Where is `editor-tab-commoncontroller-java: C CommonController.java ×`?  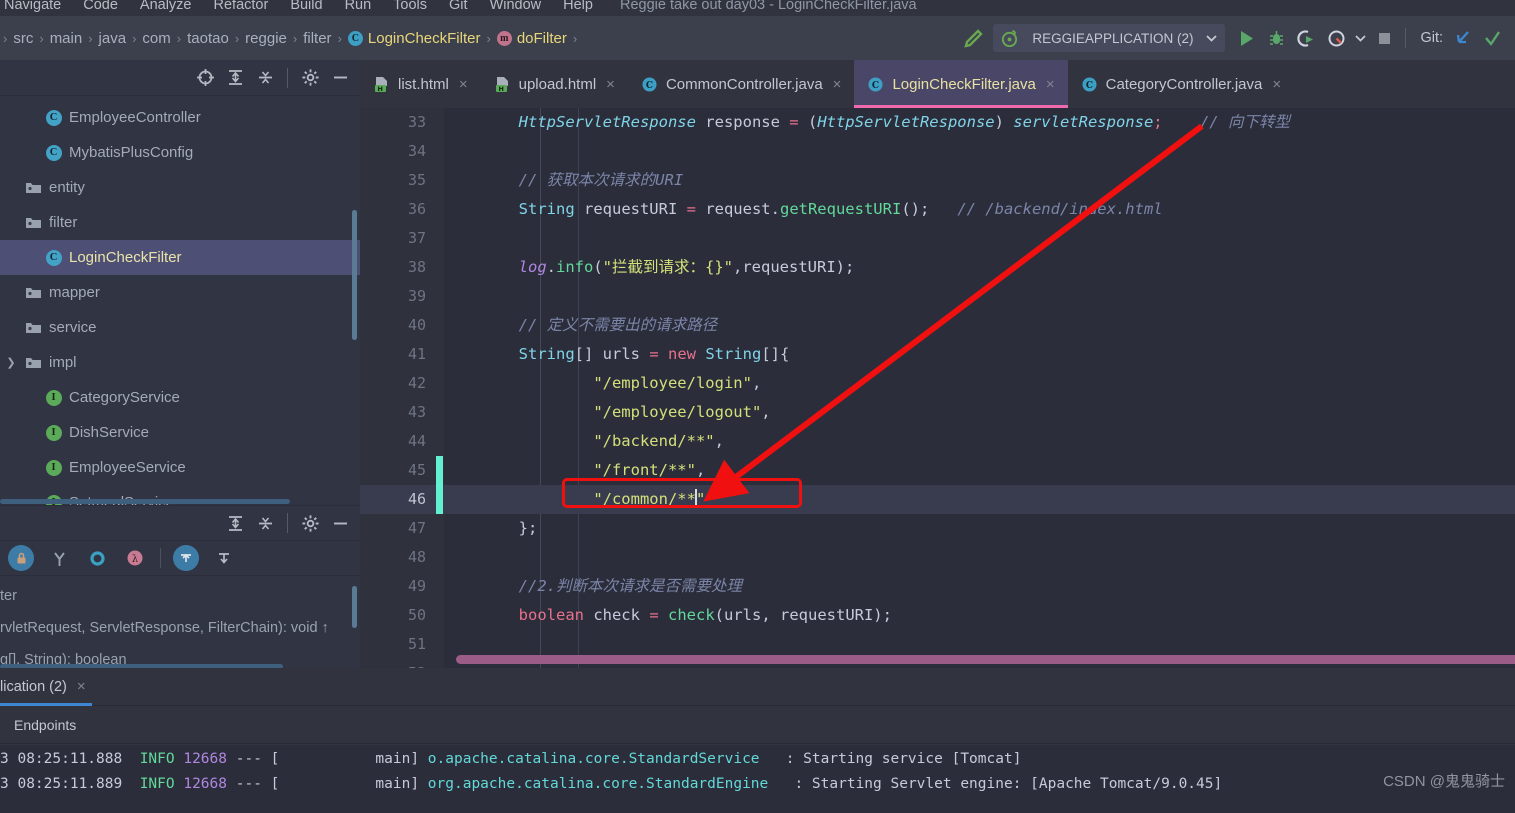 editor-tab-commoncontroller-java: C CommonController.java × is located at coordinates (741, 84).